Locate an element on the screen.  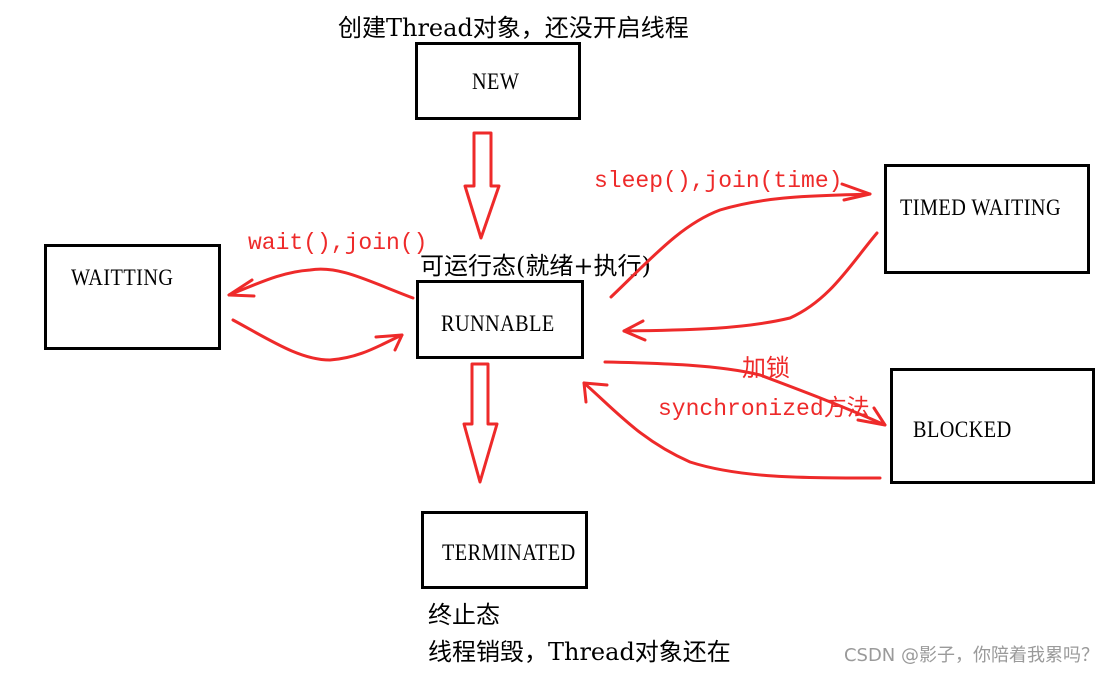
state-box-new: NEW is located at coordinates (498, 81).